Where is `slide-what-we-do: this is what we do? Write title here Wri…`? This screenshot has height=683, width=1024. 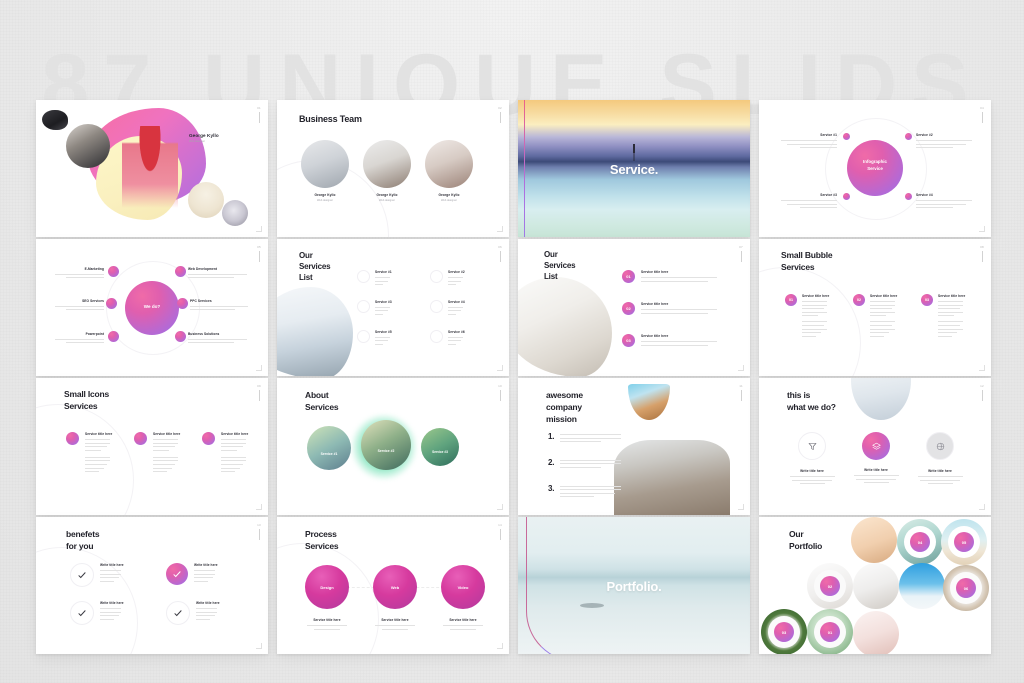
slide-what-we-do: this is what we do? Write title here Wri… is located at coordinates (875, 446).